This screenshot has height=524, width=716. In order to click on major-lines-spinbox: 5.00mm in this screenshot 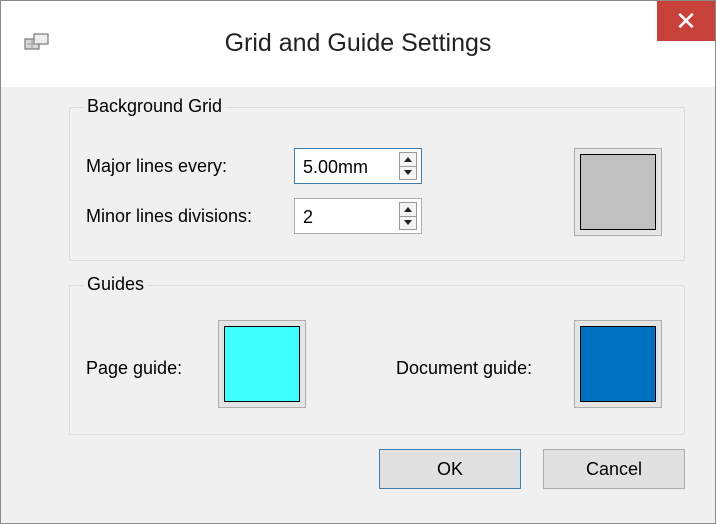, I will do `click(358, 166)`.